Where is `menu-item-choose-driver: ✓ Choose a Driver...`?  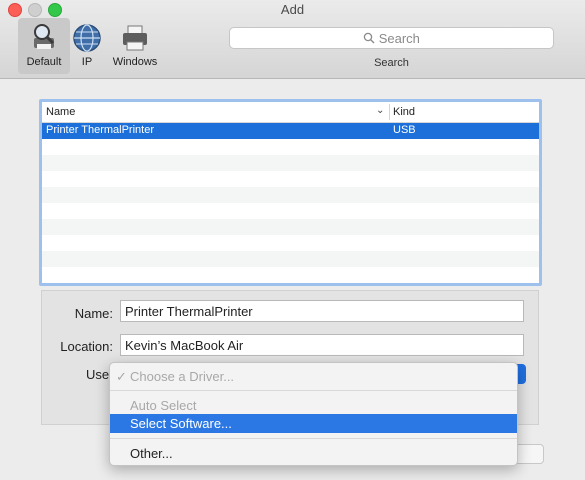 menu-item-choose-driver: ✓ Choose a Driver... is located at coordinates (313, 376).